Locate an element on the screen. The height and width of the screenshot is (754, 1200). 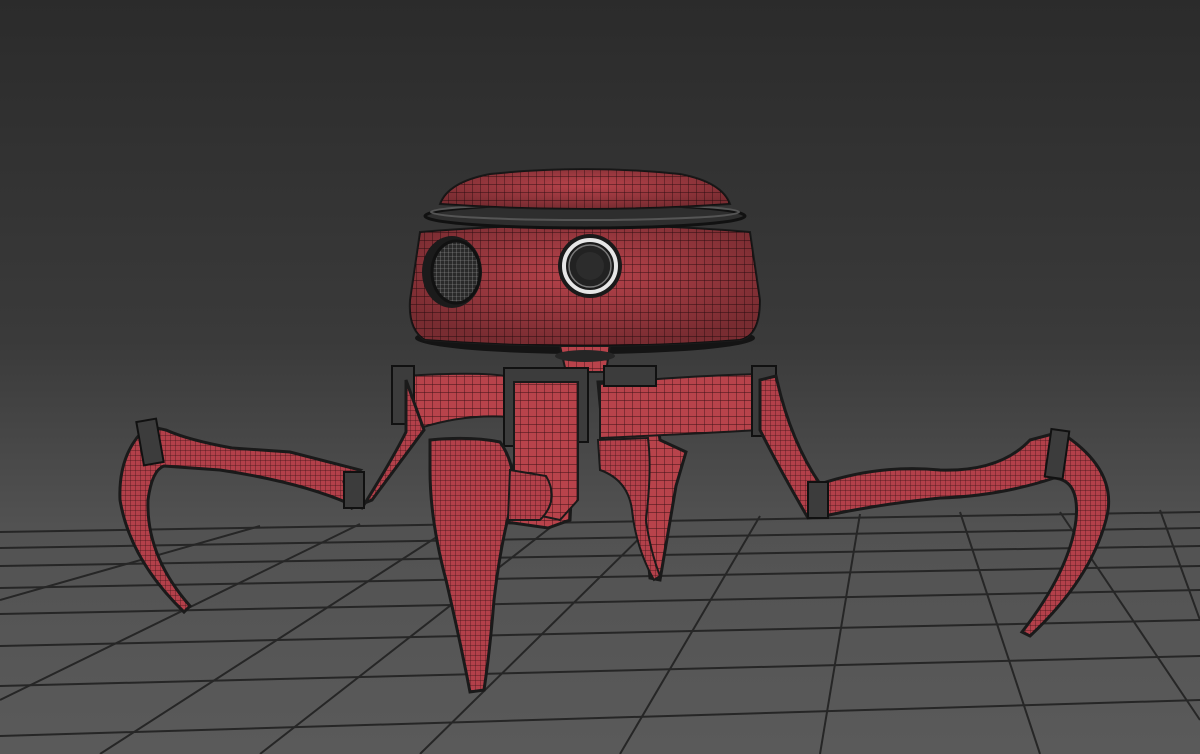
leg-front-left is located at coordinates (272, 497).